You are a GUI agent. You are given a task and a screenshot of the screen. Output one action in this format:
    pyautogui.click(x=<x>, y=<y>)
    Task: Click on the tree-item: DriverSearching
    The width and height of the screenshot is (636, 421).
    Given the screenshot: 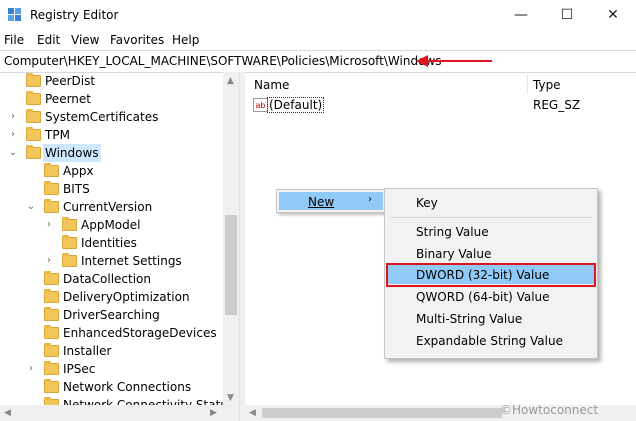 What is the action you would take?
    pyautogui.click(x=111, y=315)
    